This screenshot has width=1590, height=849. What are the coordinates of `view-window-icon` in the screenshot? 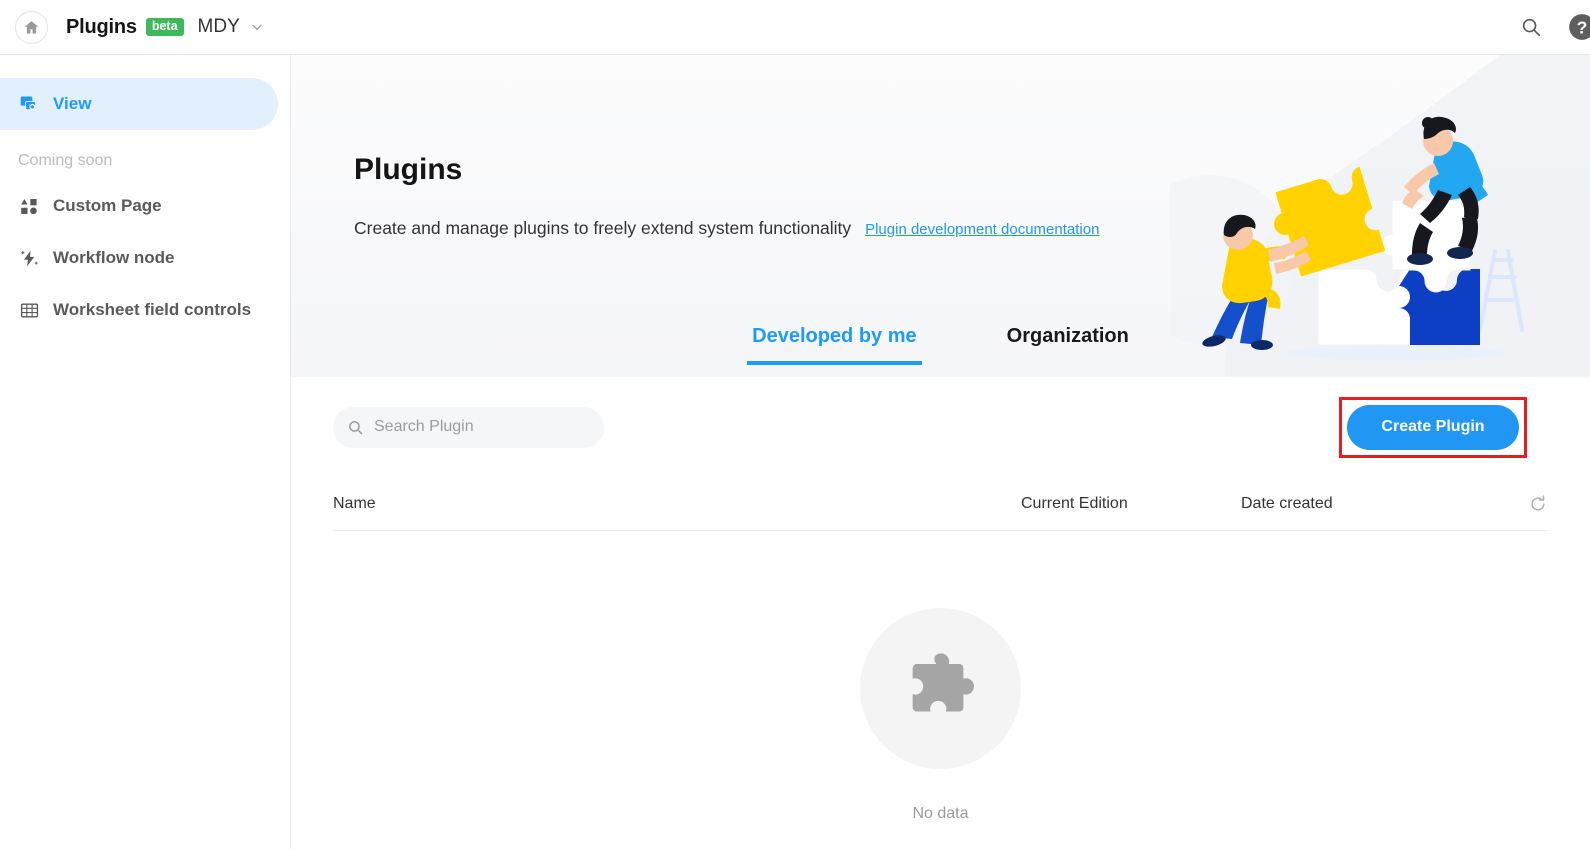 It's located at (29, 104).